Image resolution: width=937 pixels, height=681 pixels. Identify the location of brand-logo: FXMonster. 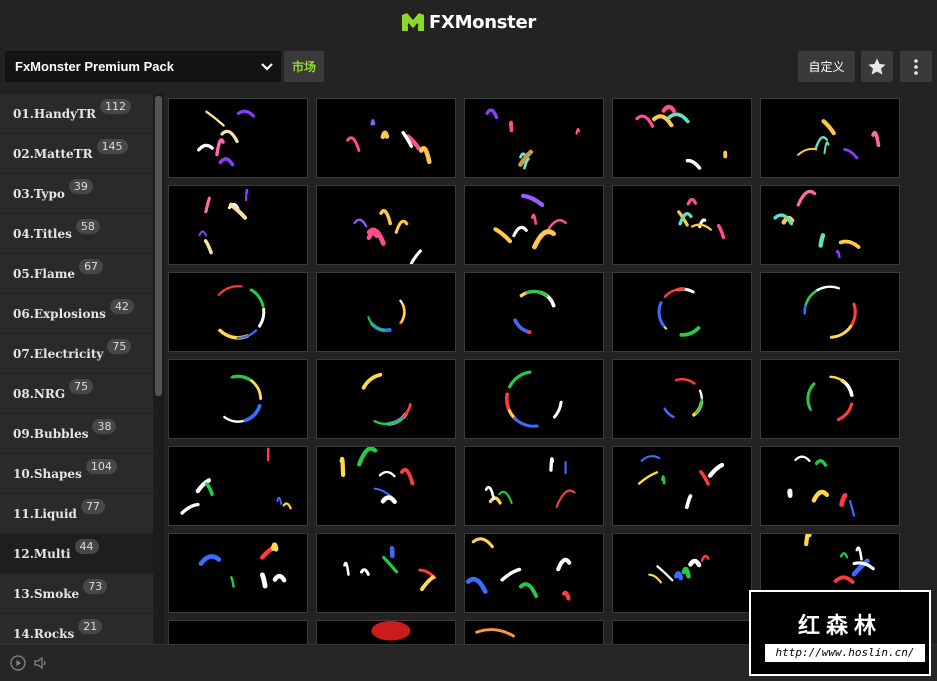
(468, 22).